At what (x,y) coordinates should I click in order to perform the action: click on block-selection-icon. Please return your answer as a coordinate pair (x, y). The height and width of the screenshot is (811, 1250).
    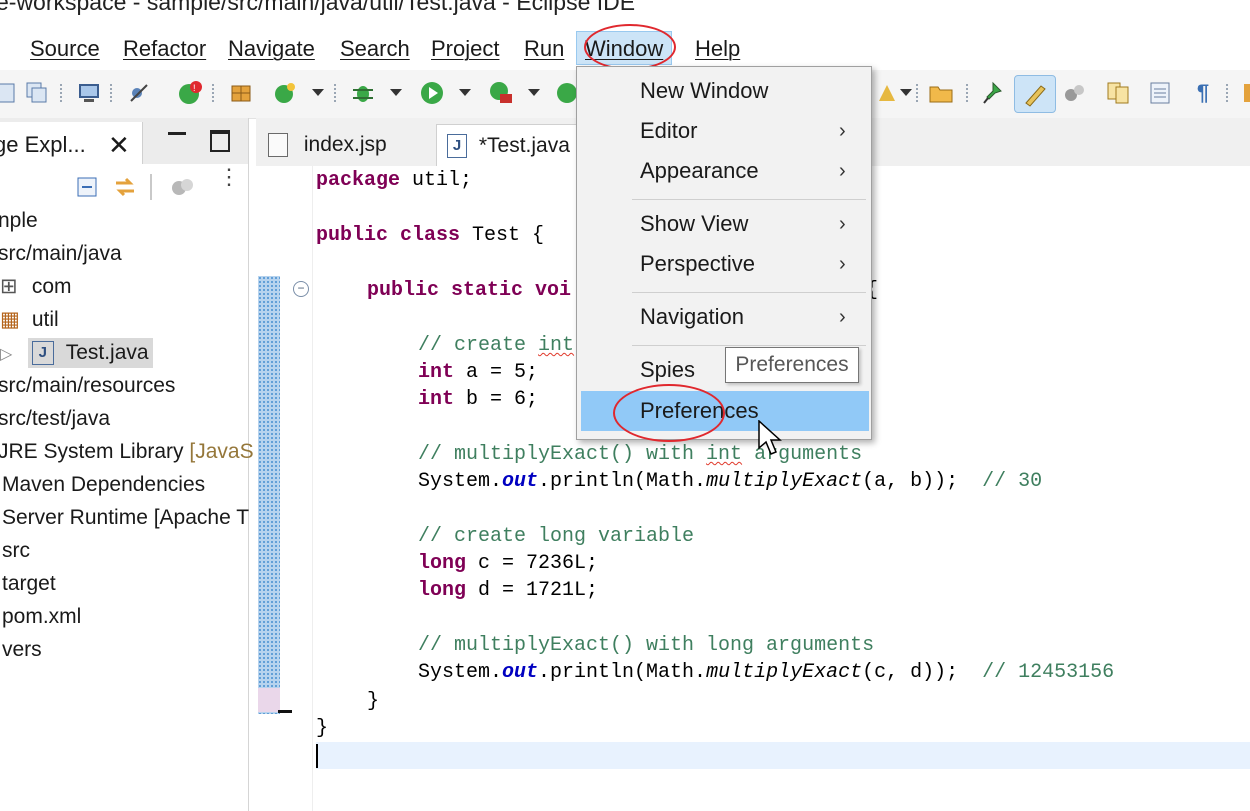
    Looking at the image, I should click on (1160, 93).